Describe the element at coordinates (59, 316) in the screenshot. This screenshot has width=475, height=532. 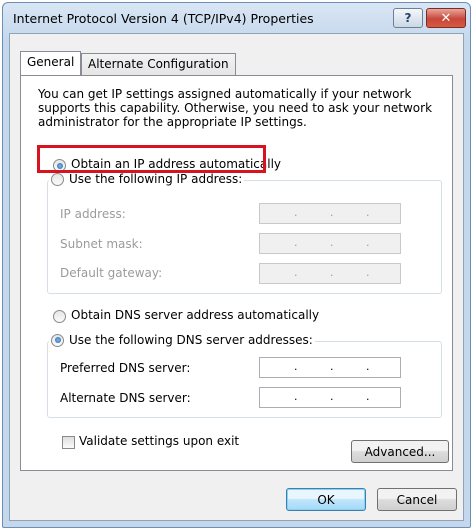
I see `obtain-dns-auto-radio` at that location.